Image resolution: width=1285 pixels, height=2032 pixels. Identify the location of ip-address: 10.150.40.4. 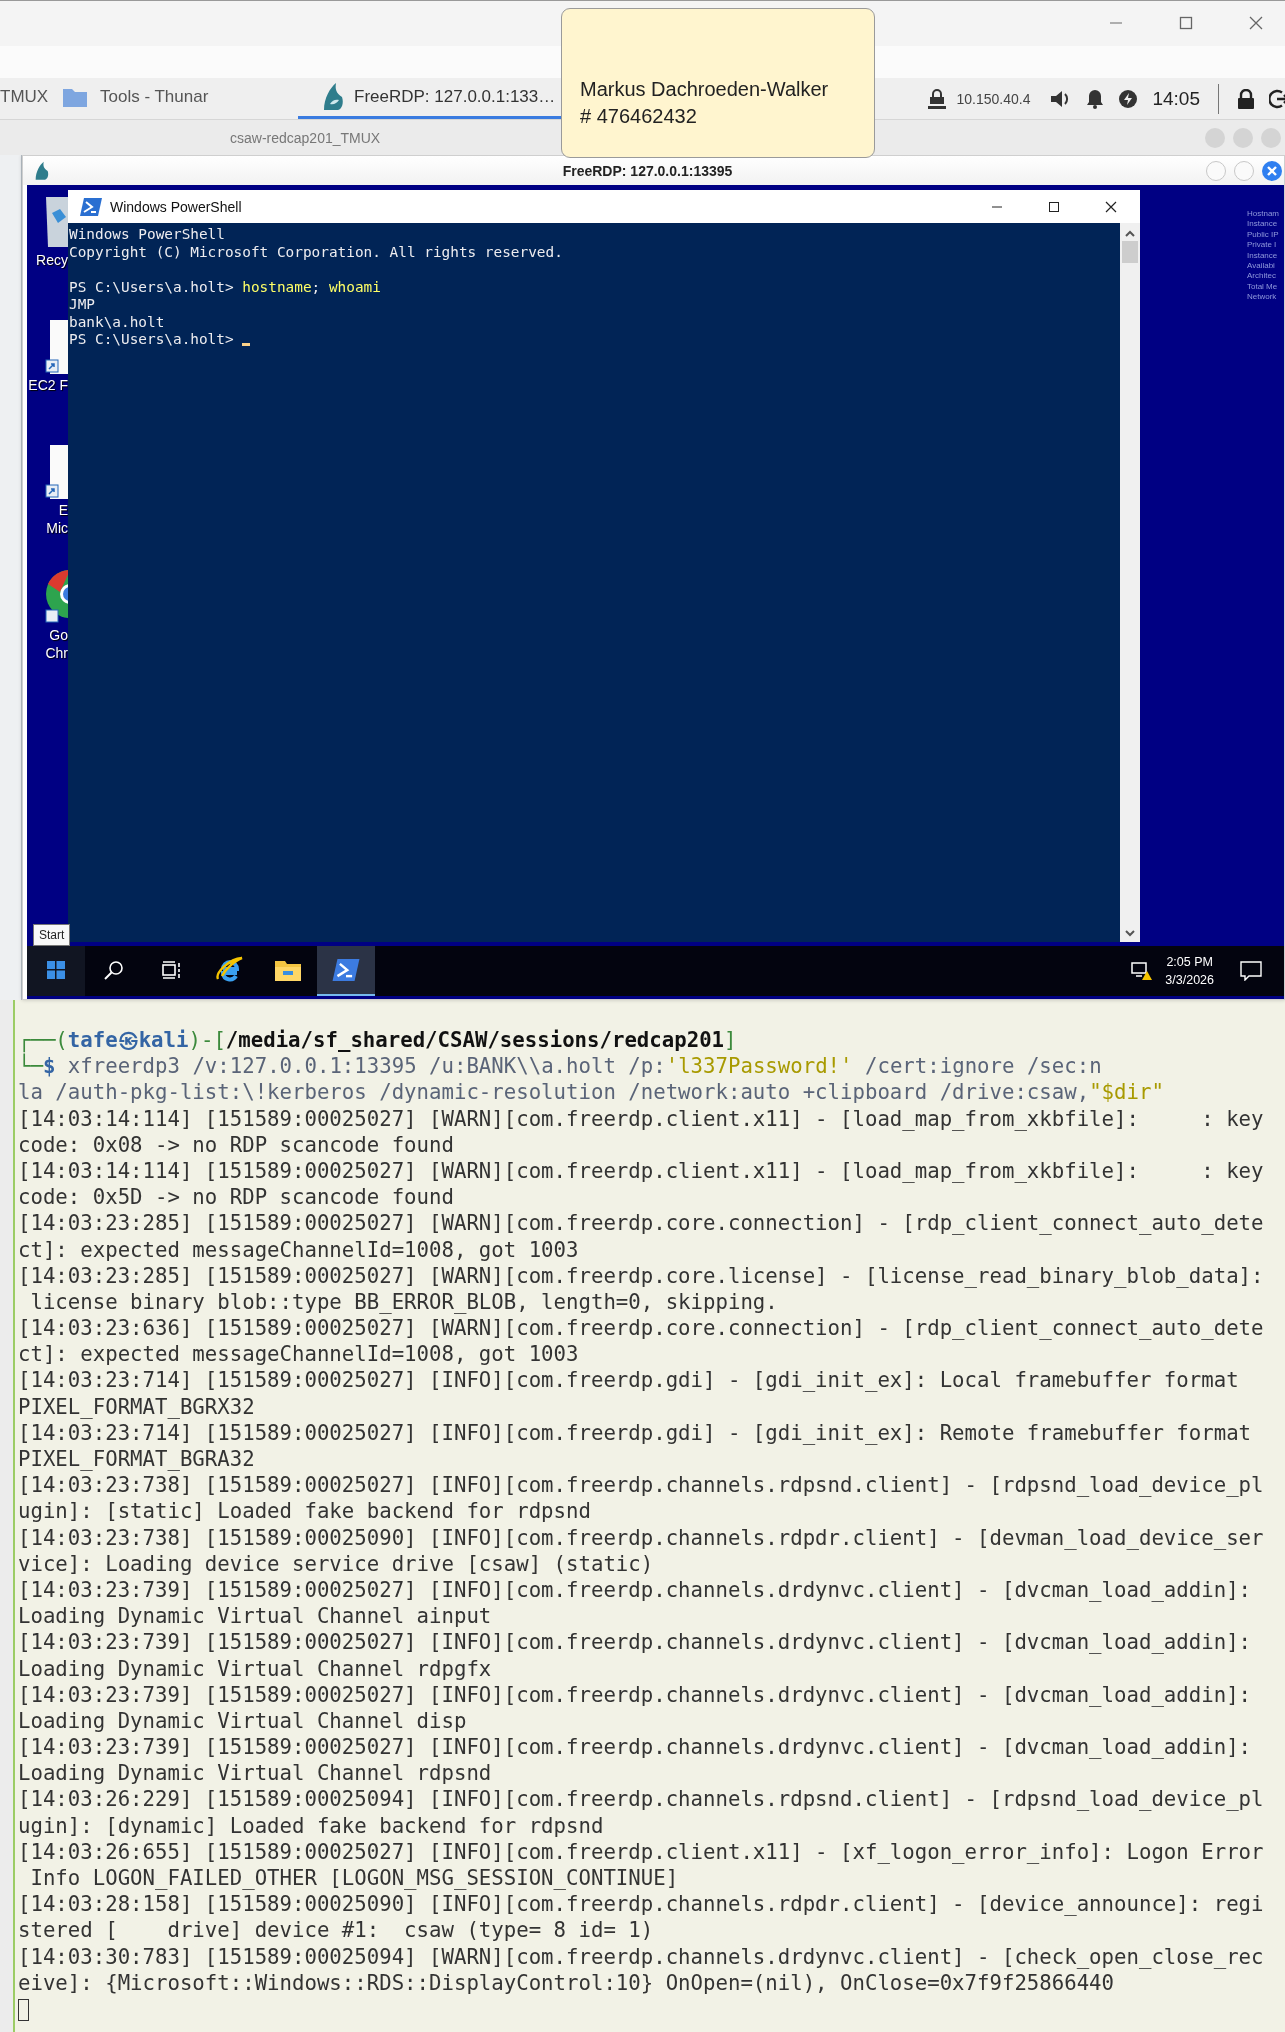
(993, 98).